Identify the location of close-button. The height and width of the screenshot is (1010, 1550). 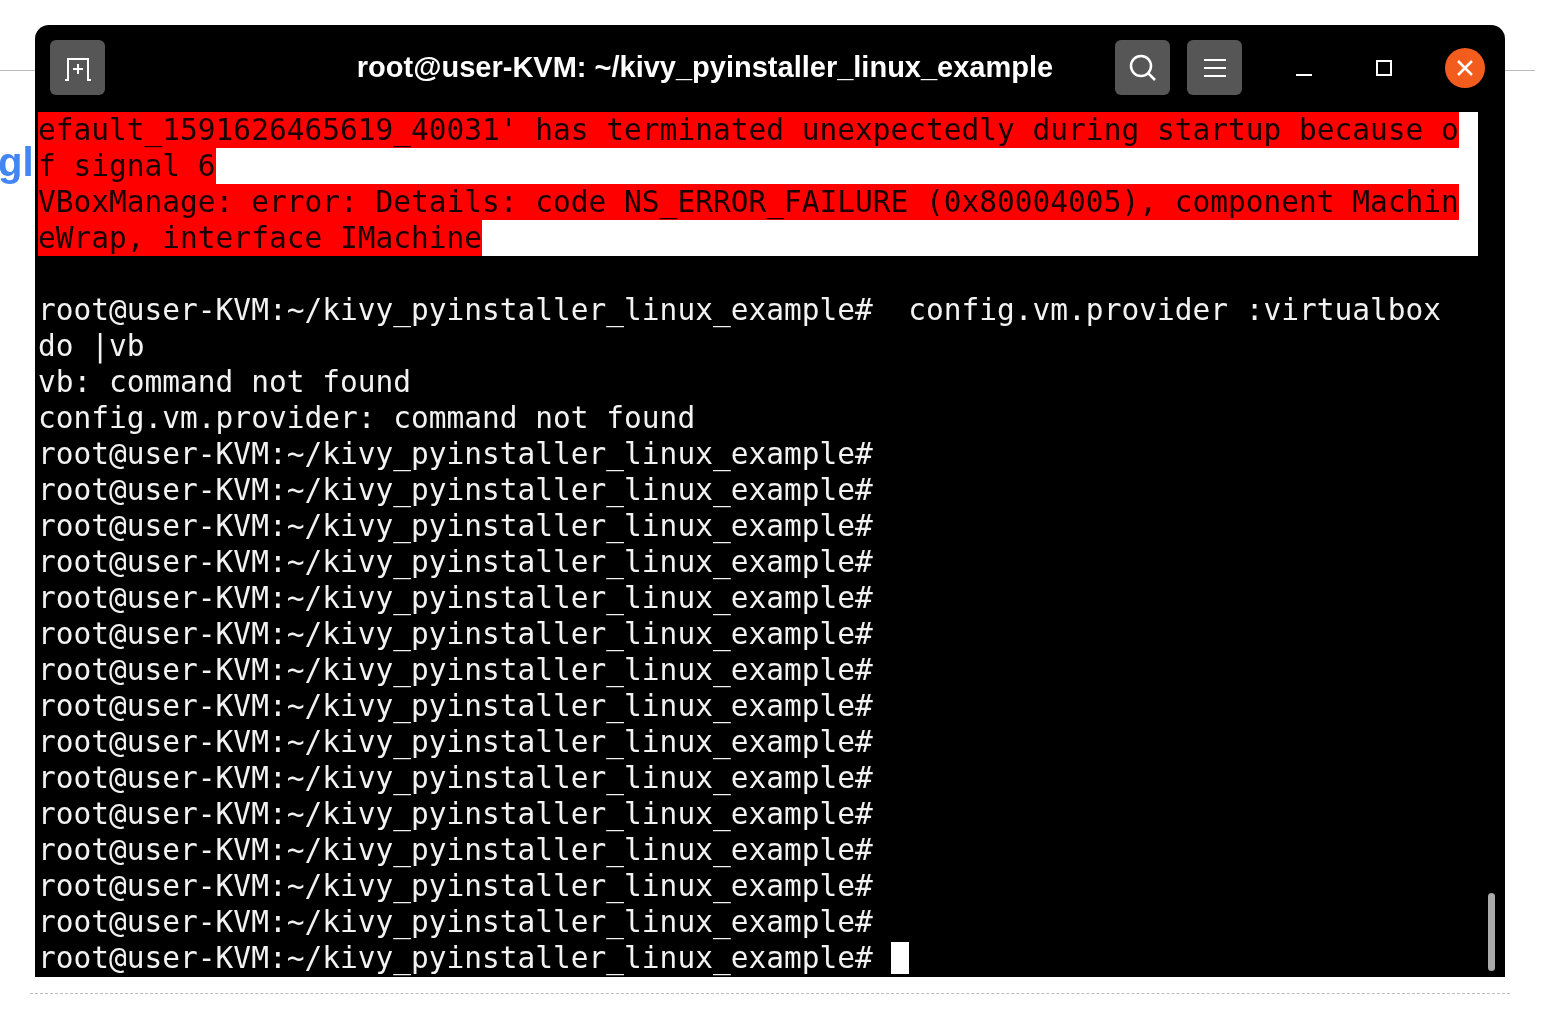
(1465, 67).